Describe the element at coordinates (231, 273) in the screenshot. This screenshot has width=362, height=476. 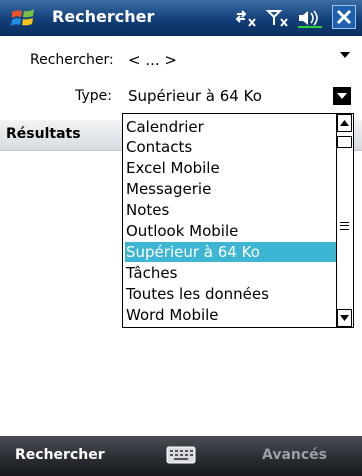
I see `list-item: Tâches` at that location.